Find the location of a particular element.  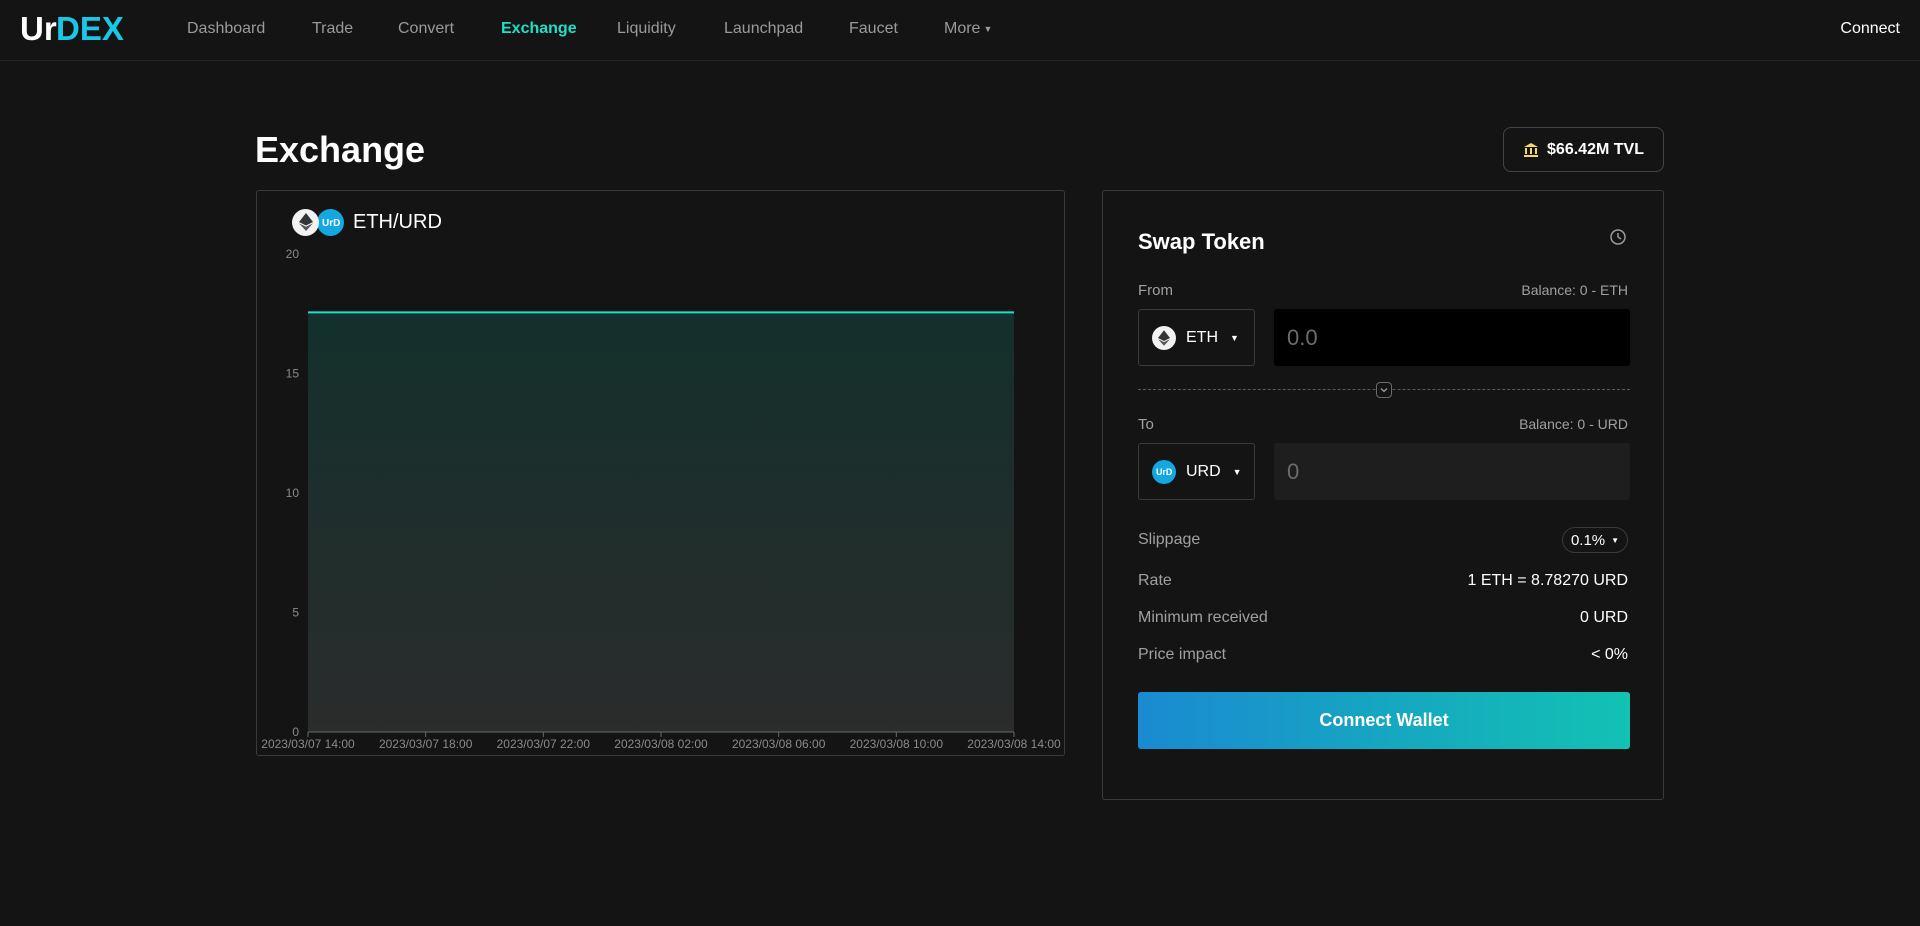

svg-text: UrD is located at coordinates (1164, 472).